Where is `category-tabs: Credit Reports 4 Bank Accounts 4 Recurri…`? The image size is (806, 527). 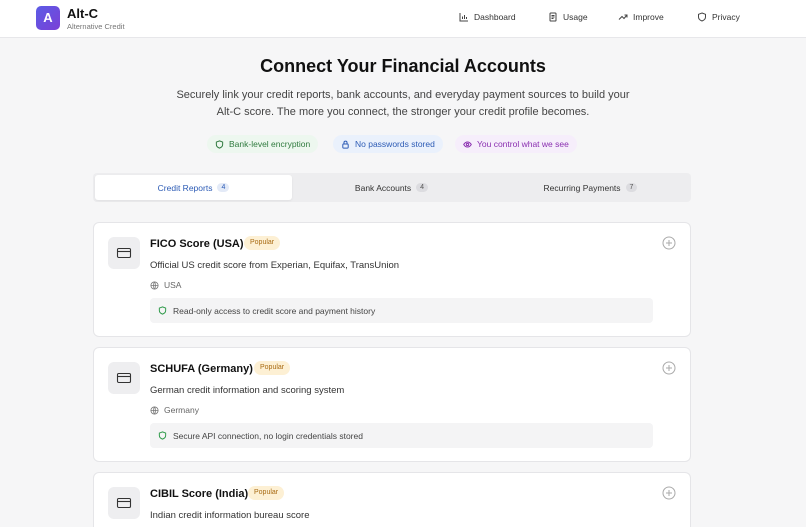 category-tabs: Credit Reports 4 Bank Accounts 4 Recurri… is located at coordinates (392, 187).